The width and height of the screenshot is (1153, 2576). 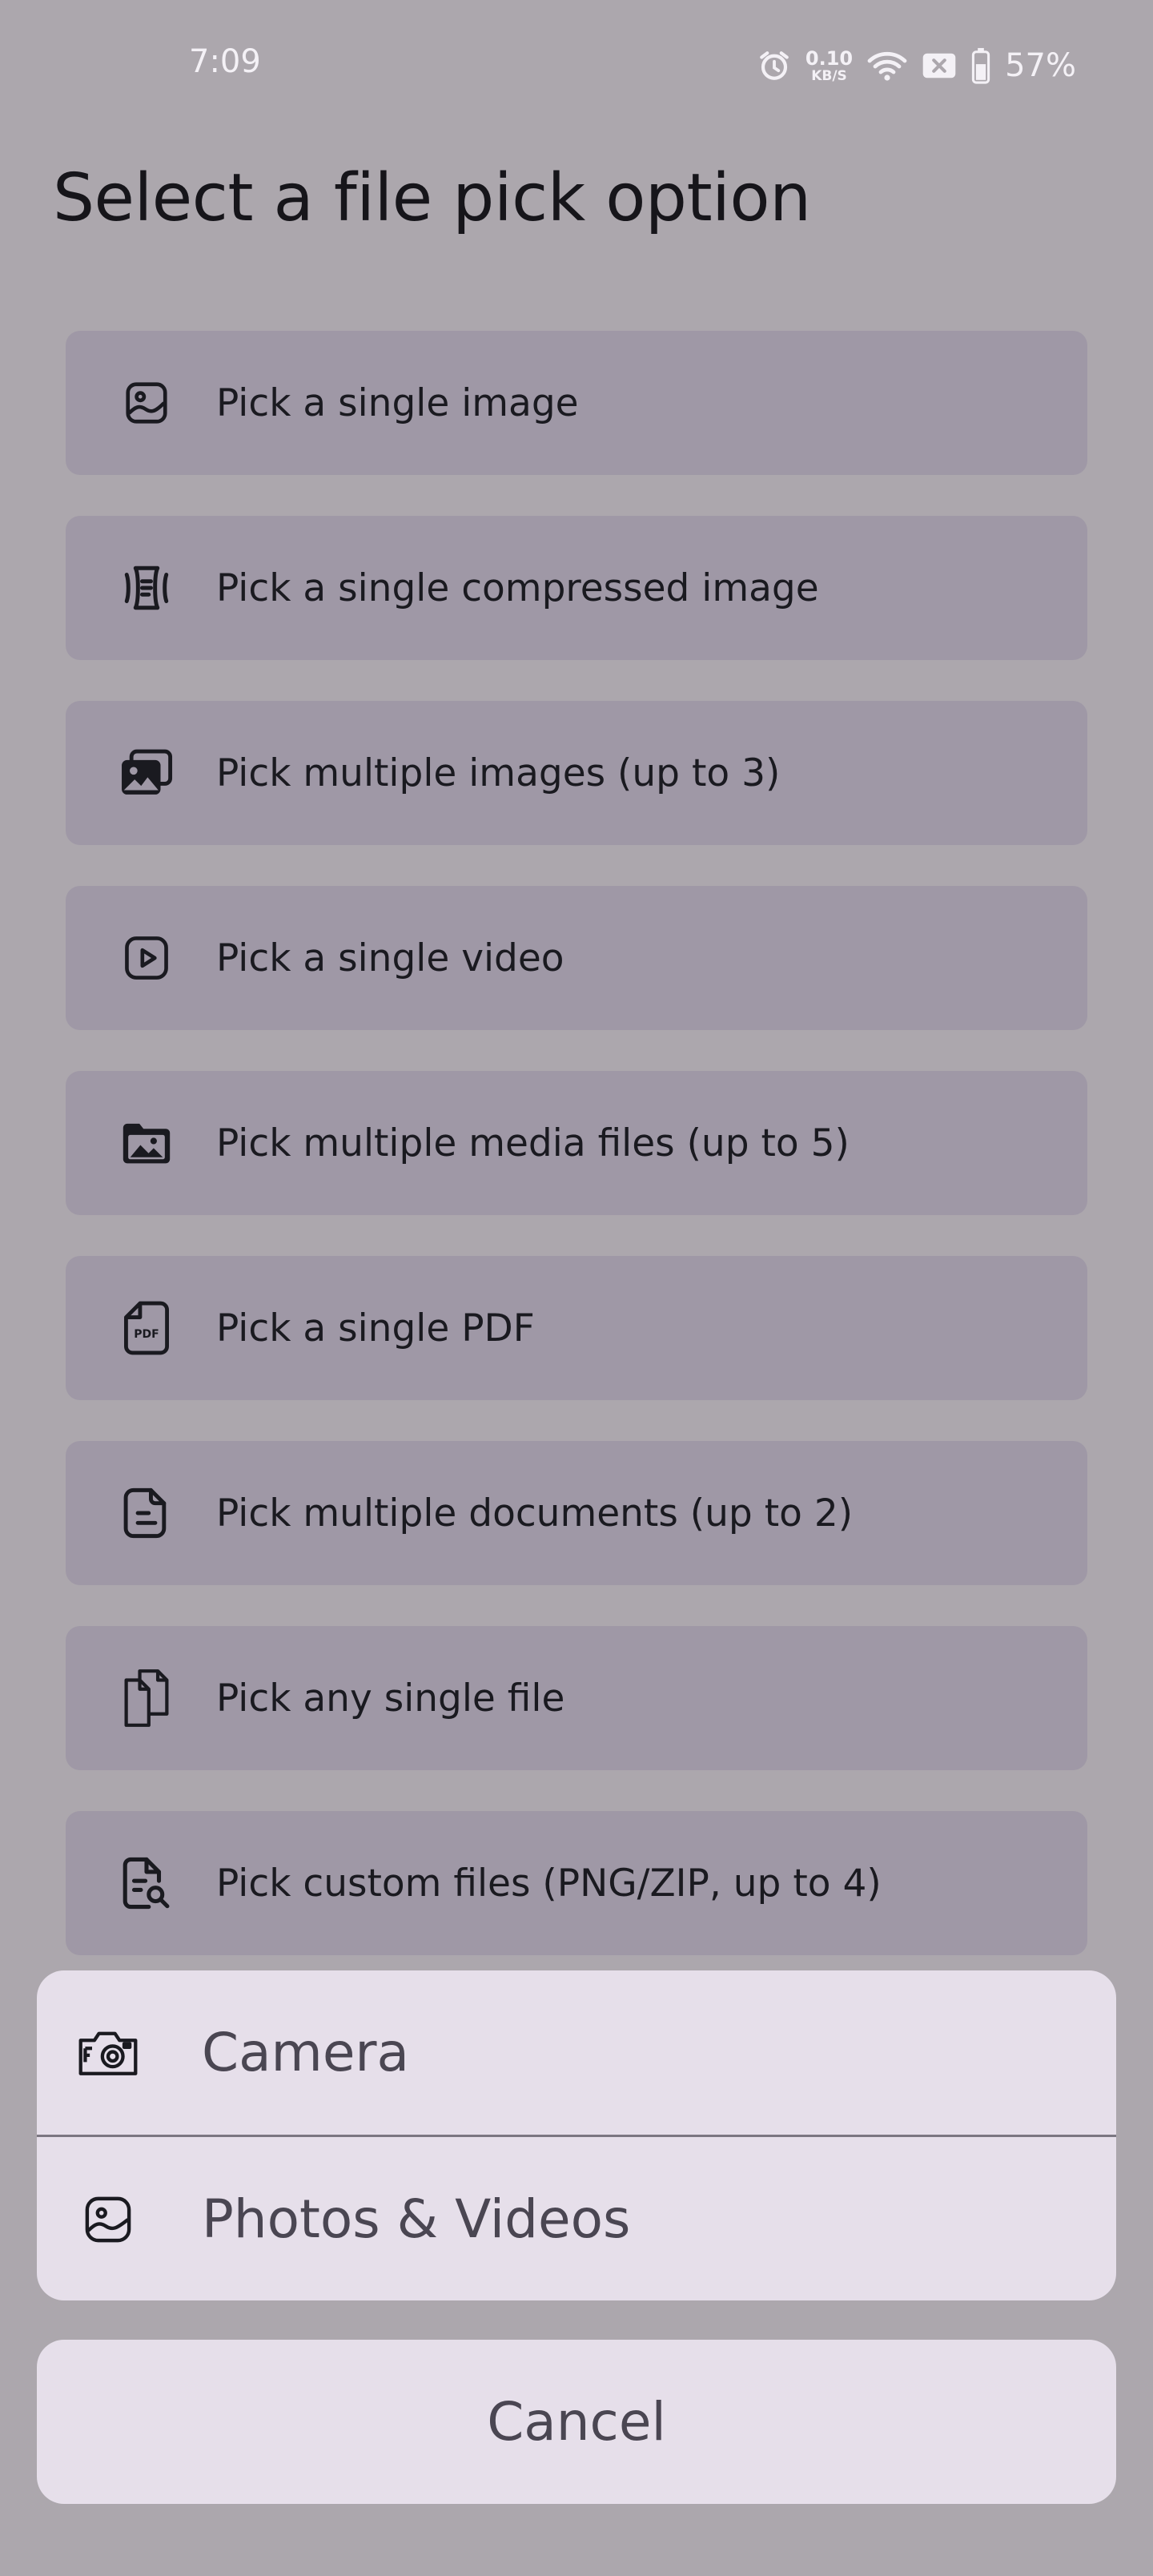 I want to click on option-compressed-image: Pick a single compressed image, so click(x=576, y=588).